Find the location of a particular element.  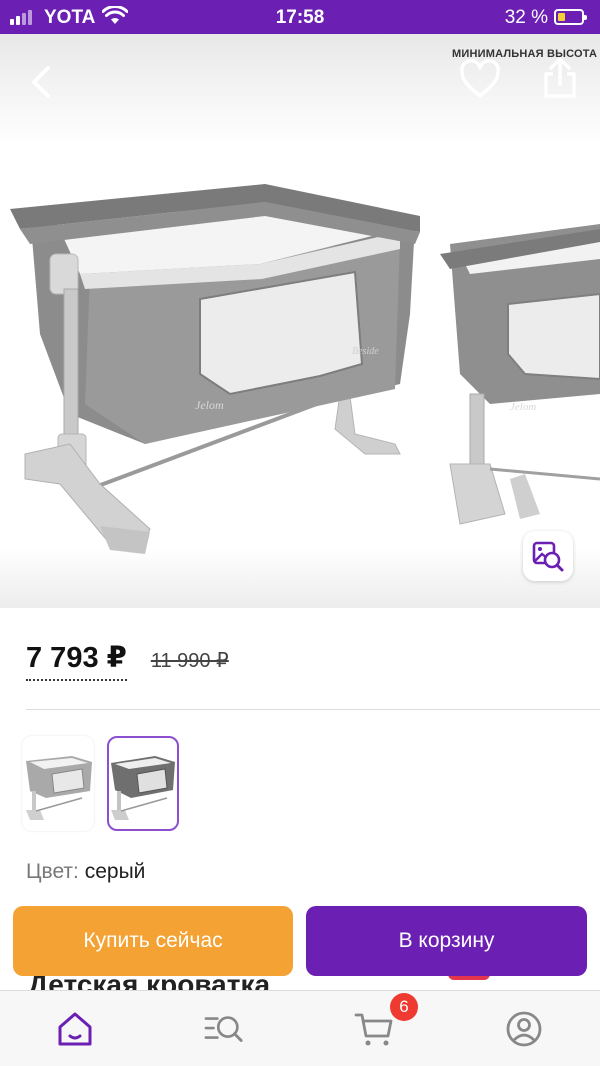

cart-icon is located at coordinates (373, 1029).